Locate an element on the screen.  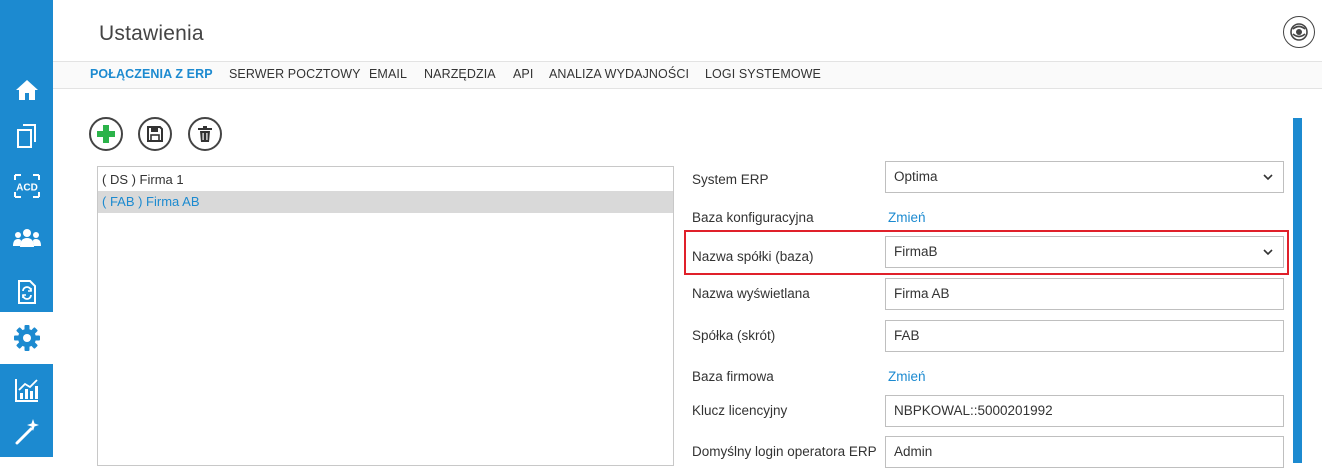
license-key-value: NBPKOWAL::5000201992 is located at coordinates (973, 410).